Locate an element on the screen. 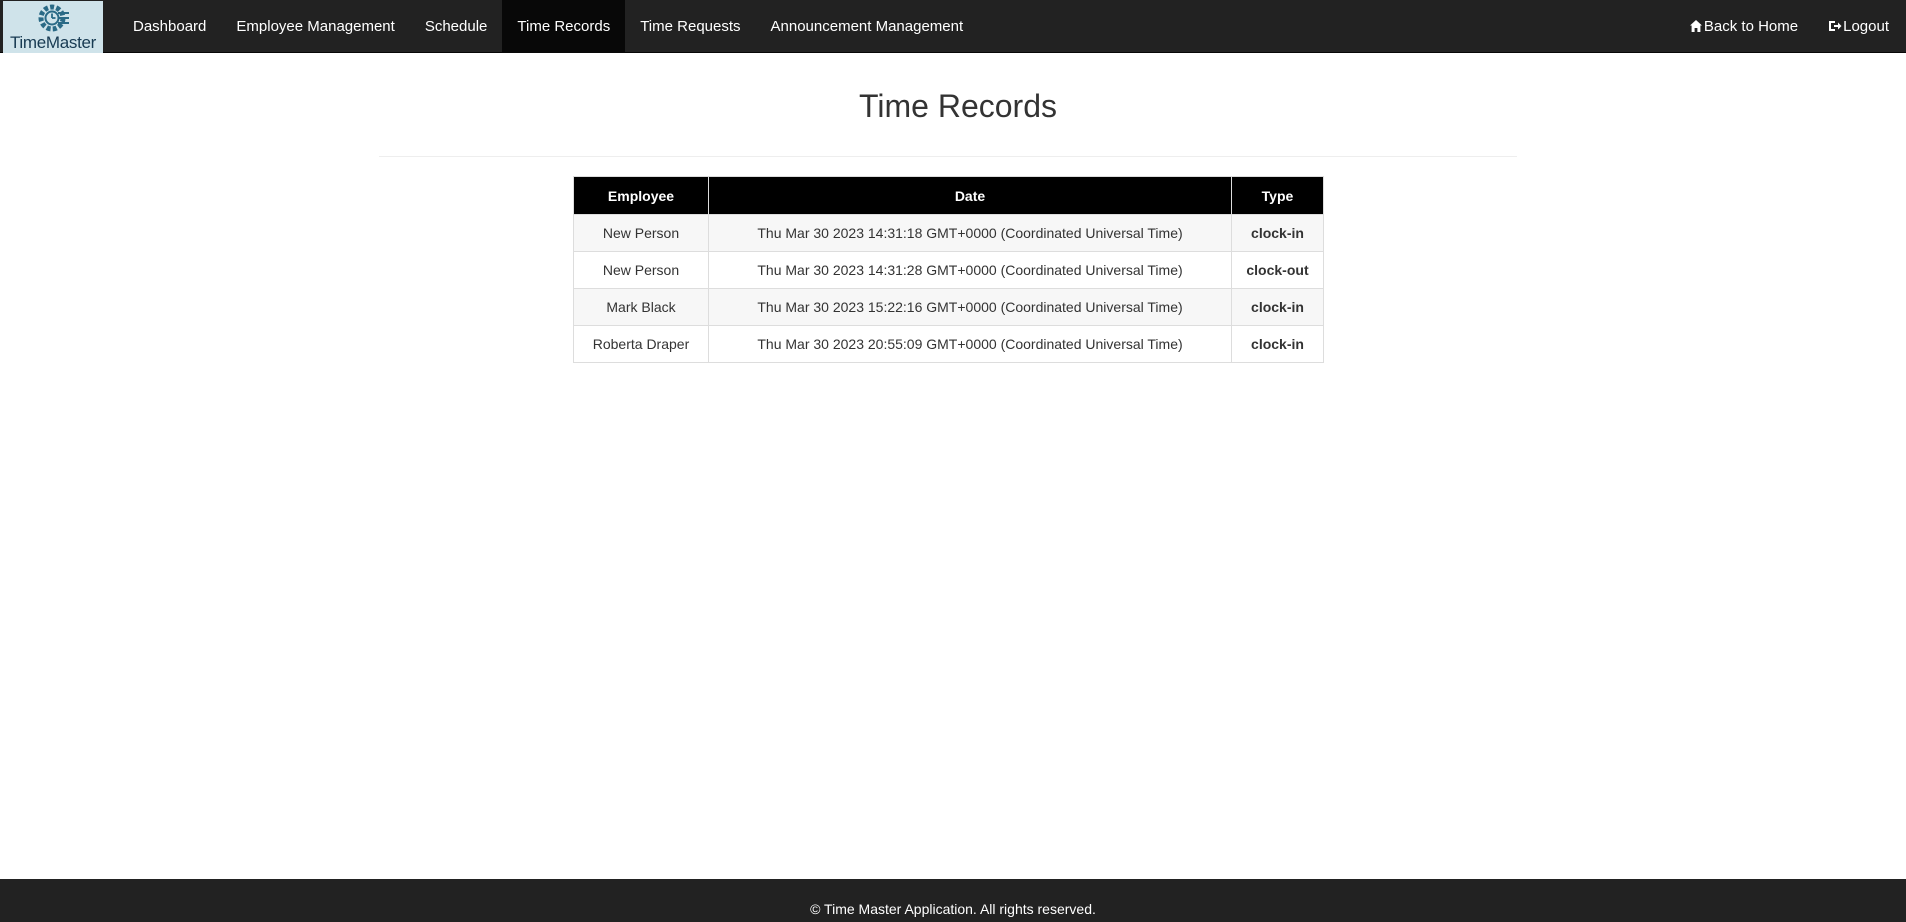 This screenshot has height=922, width=1906. logout-label: Logout is located at coordinates (1866, 26).